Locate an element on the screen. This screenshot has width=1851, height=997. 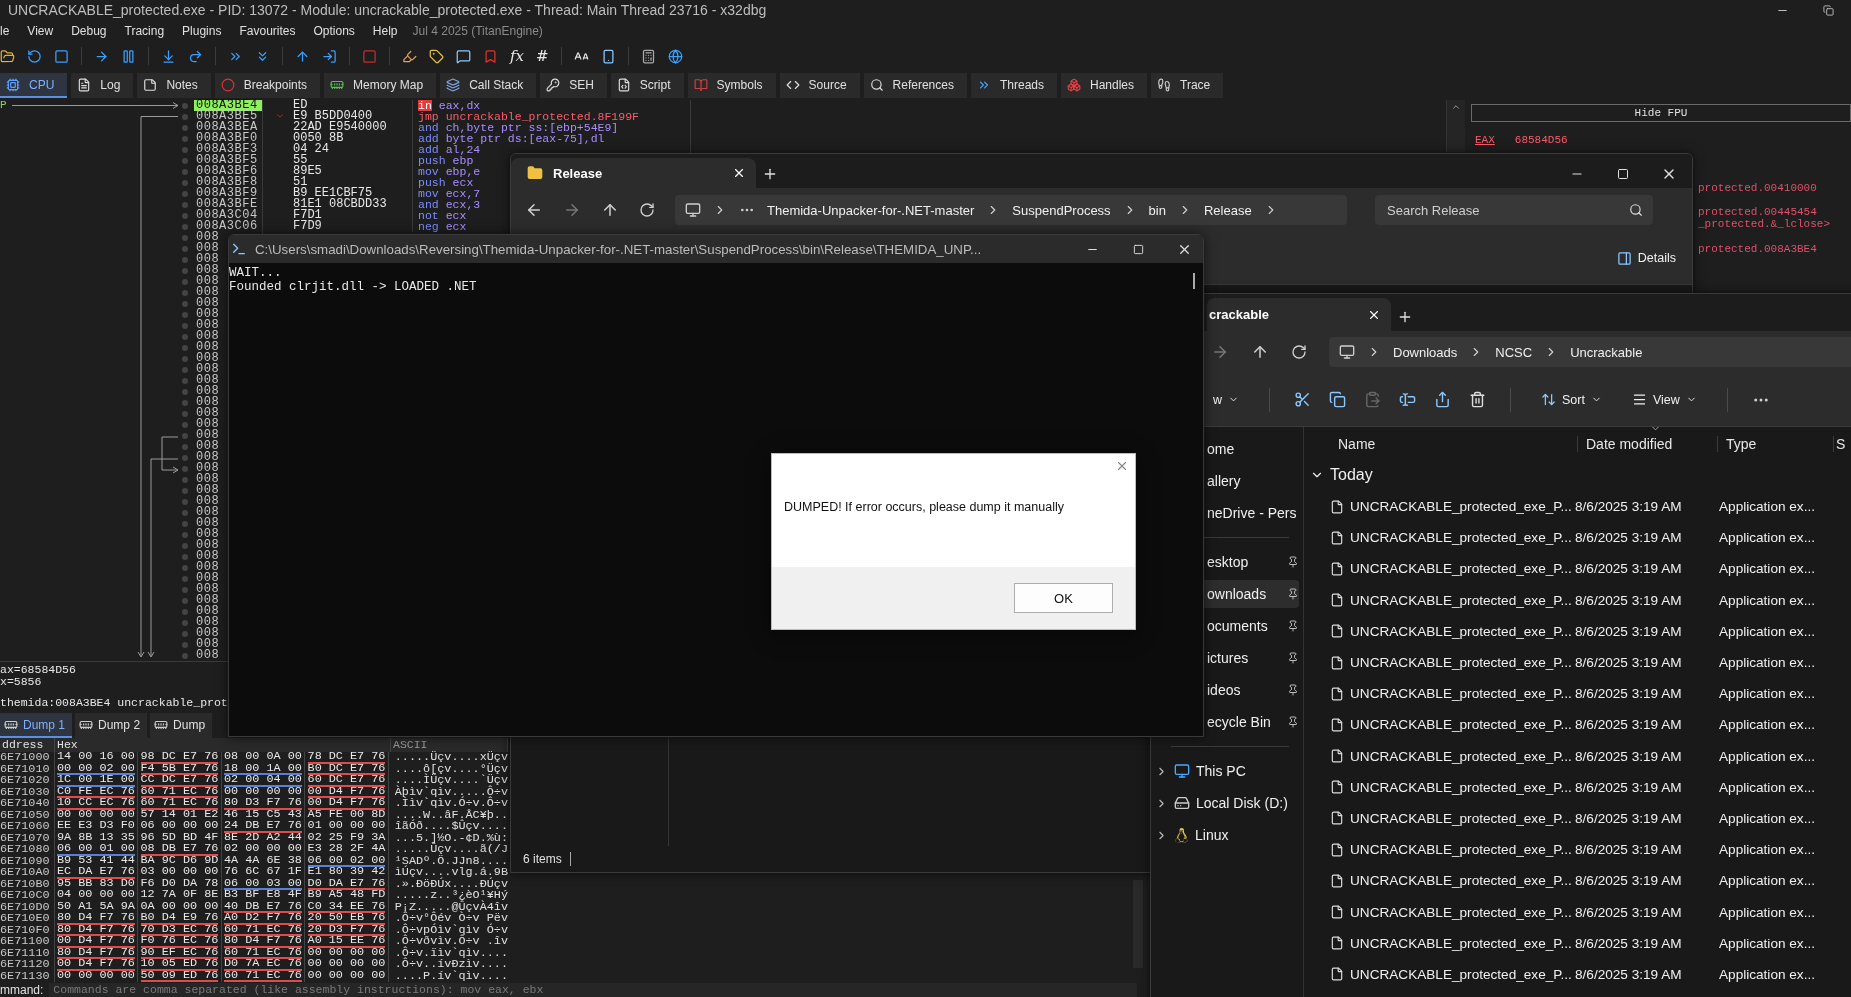
debugger-tab: Notes is located at coordinates (174, 85).